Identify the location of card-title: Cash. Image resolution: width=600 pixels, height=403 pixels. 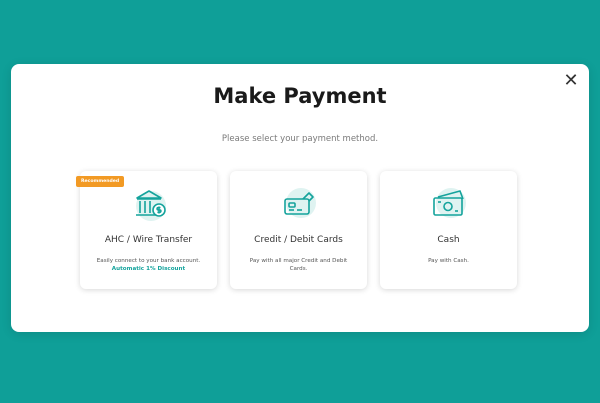
(448, 240).